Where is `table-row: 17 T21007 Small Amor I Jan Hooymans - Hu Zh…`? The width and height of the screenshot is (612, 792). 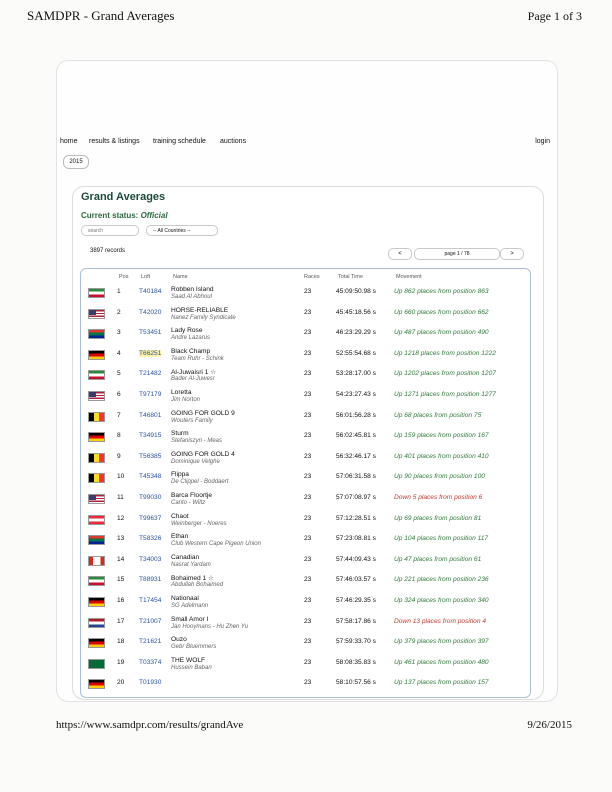 table-row: 17 T21007 Small Amor I Jan Hooymans - Hu Zh… is located at coordinates (305, 625).